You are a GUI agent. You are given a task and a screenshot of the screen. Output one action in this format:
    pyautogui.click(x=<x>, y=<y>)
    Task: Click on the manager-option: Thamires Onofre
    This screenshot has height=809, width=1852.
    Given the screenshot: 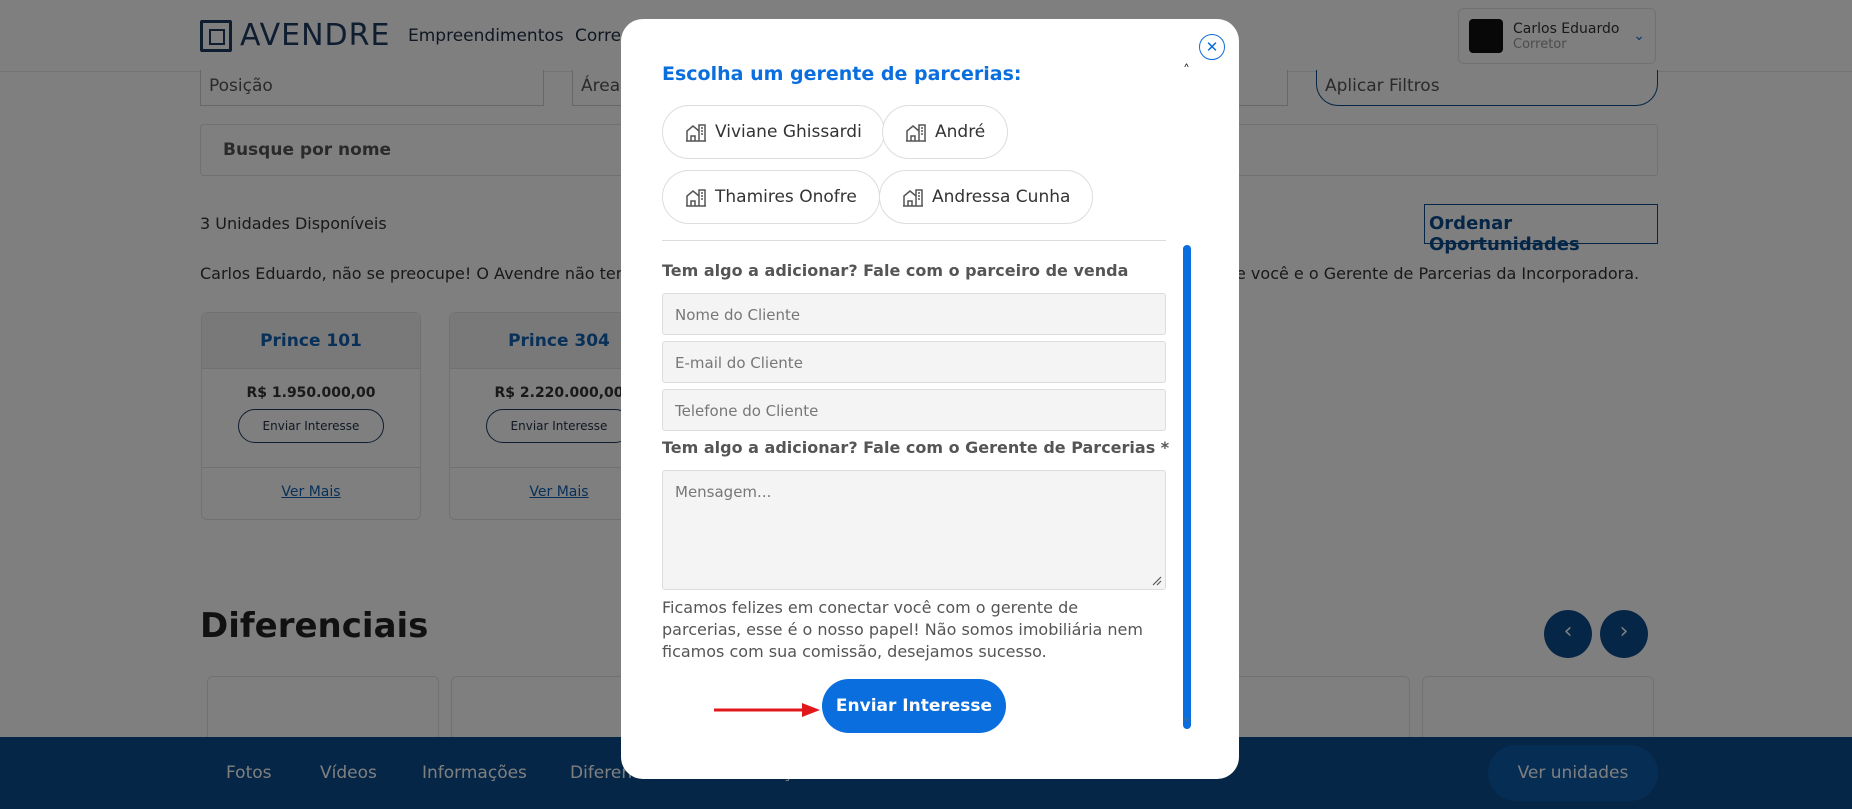 What is the action you would take?
    pyautogui.click(x=771, y=197)
    